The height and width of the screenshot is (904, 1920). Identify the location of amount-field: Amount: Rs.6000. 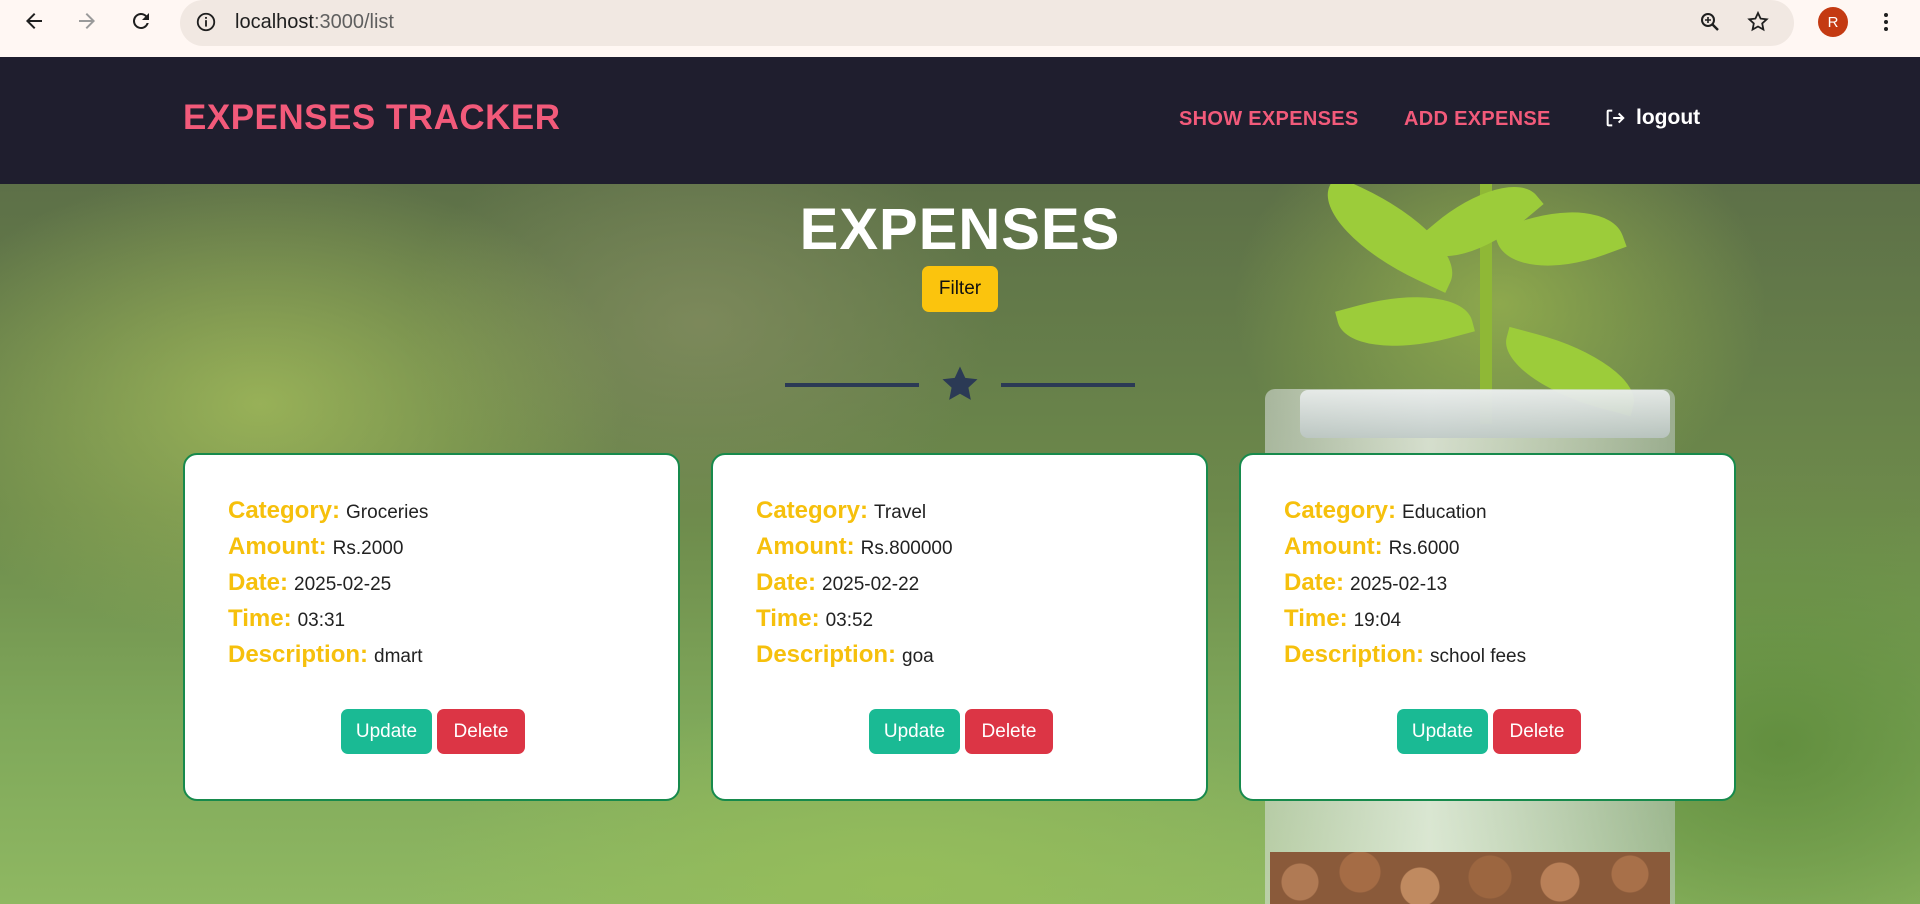
(1371, 547).